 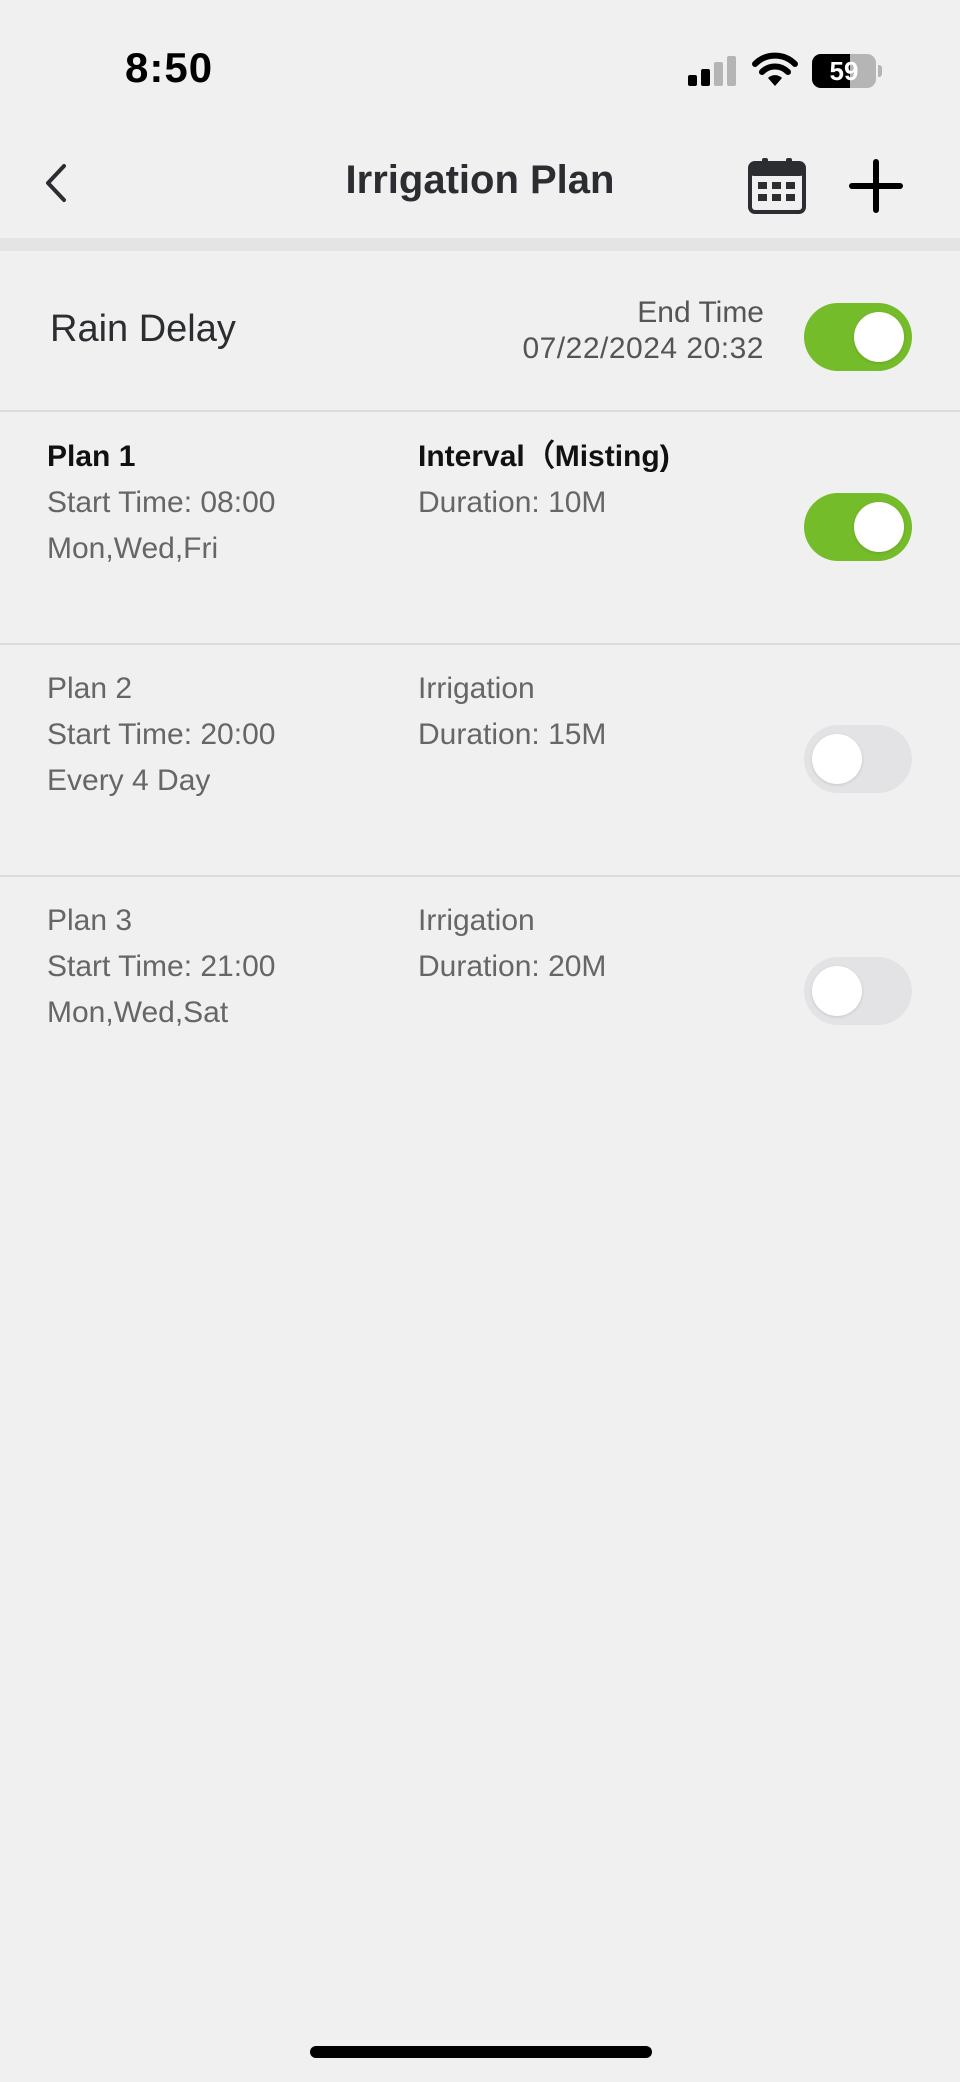 What do you see at coordinates (481, 2052) in the screenshot?
I see `home-indicator` at bounding box center [481, 2052].